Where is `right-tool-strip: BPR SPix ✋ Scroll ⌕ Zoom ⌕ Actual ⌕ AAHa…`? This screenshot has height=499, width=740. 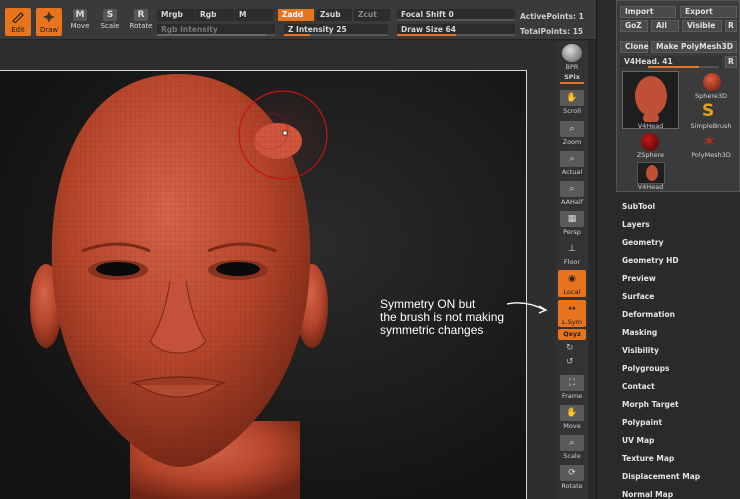
right-tool-strip: BPR SPix ✋ Scroll ⌕ Zoom ⌕ Actual ⌕ AAHa… is located at coordinates (572, 270).